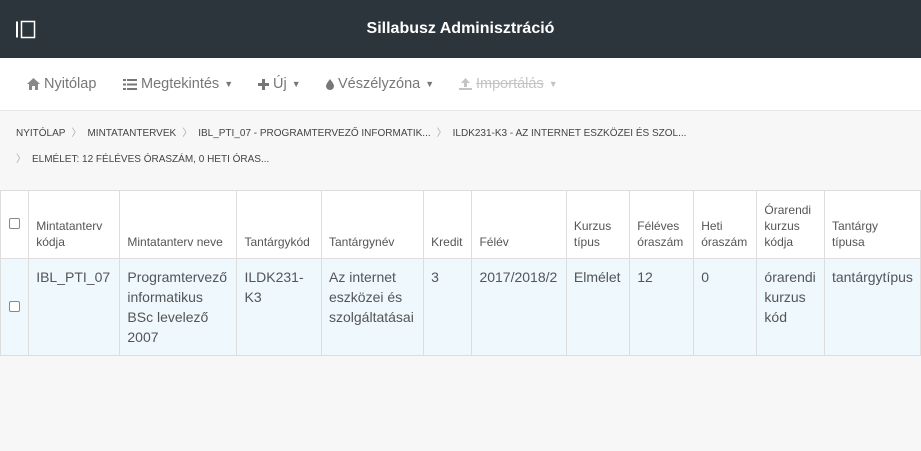 The width and height of the screenshot is (921, 451). Describe the element at coordinates (790, 224) in the screenshot. I see `column-header: Órarendi kurzus kódja` at that location.